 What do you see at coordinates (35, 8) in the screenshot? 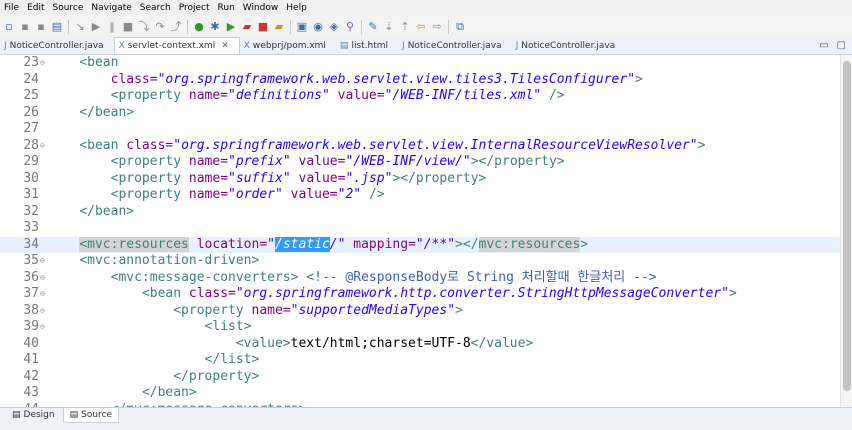
I see `menu-edit: Edit` at bounding box center [35, 8].